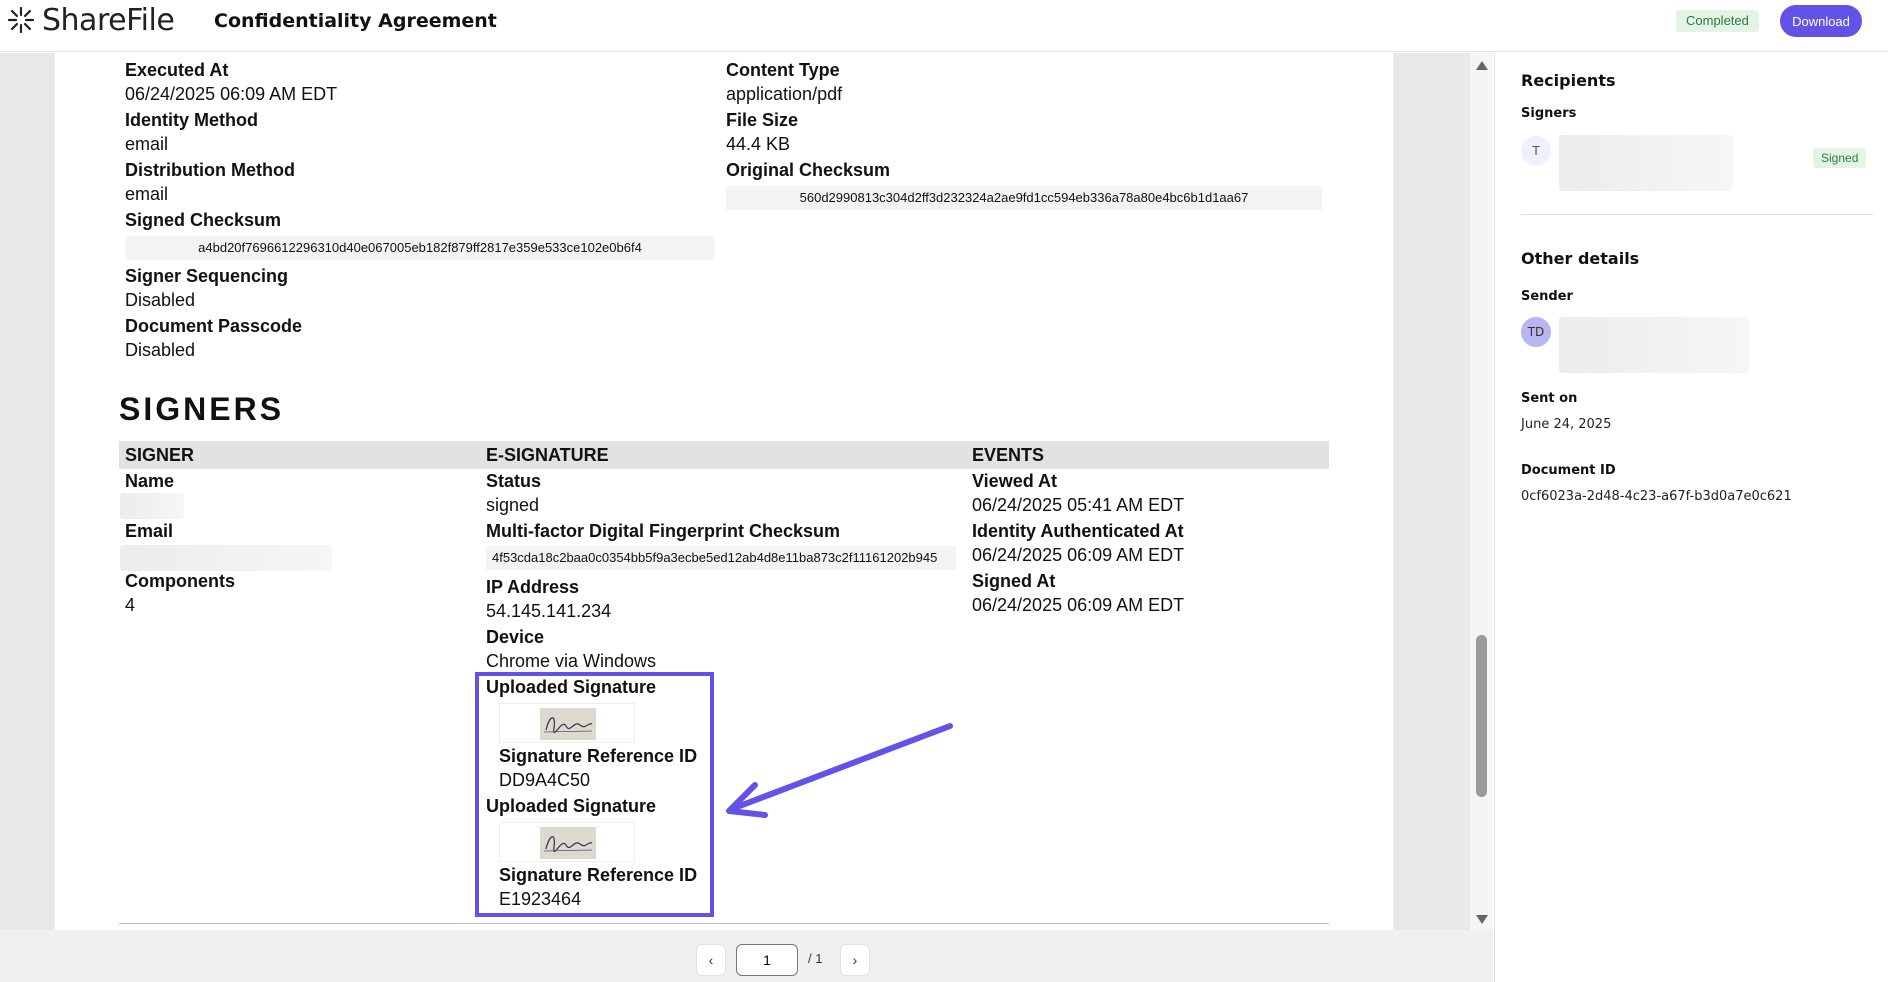 The width and height of the screenshot is (1888, 982). Describe the element at coordinates (1078, 555) in the screenshot. I see `identity-authenticated-value: 06/24/2025 06:09 AM EDT` at that location.